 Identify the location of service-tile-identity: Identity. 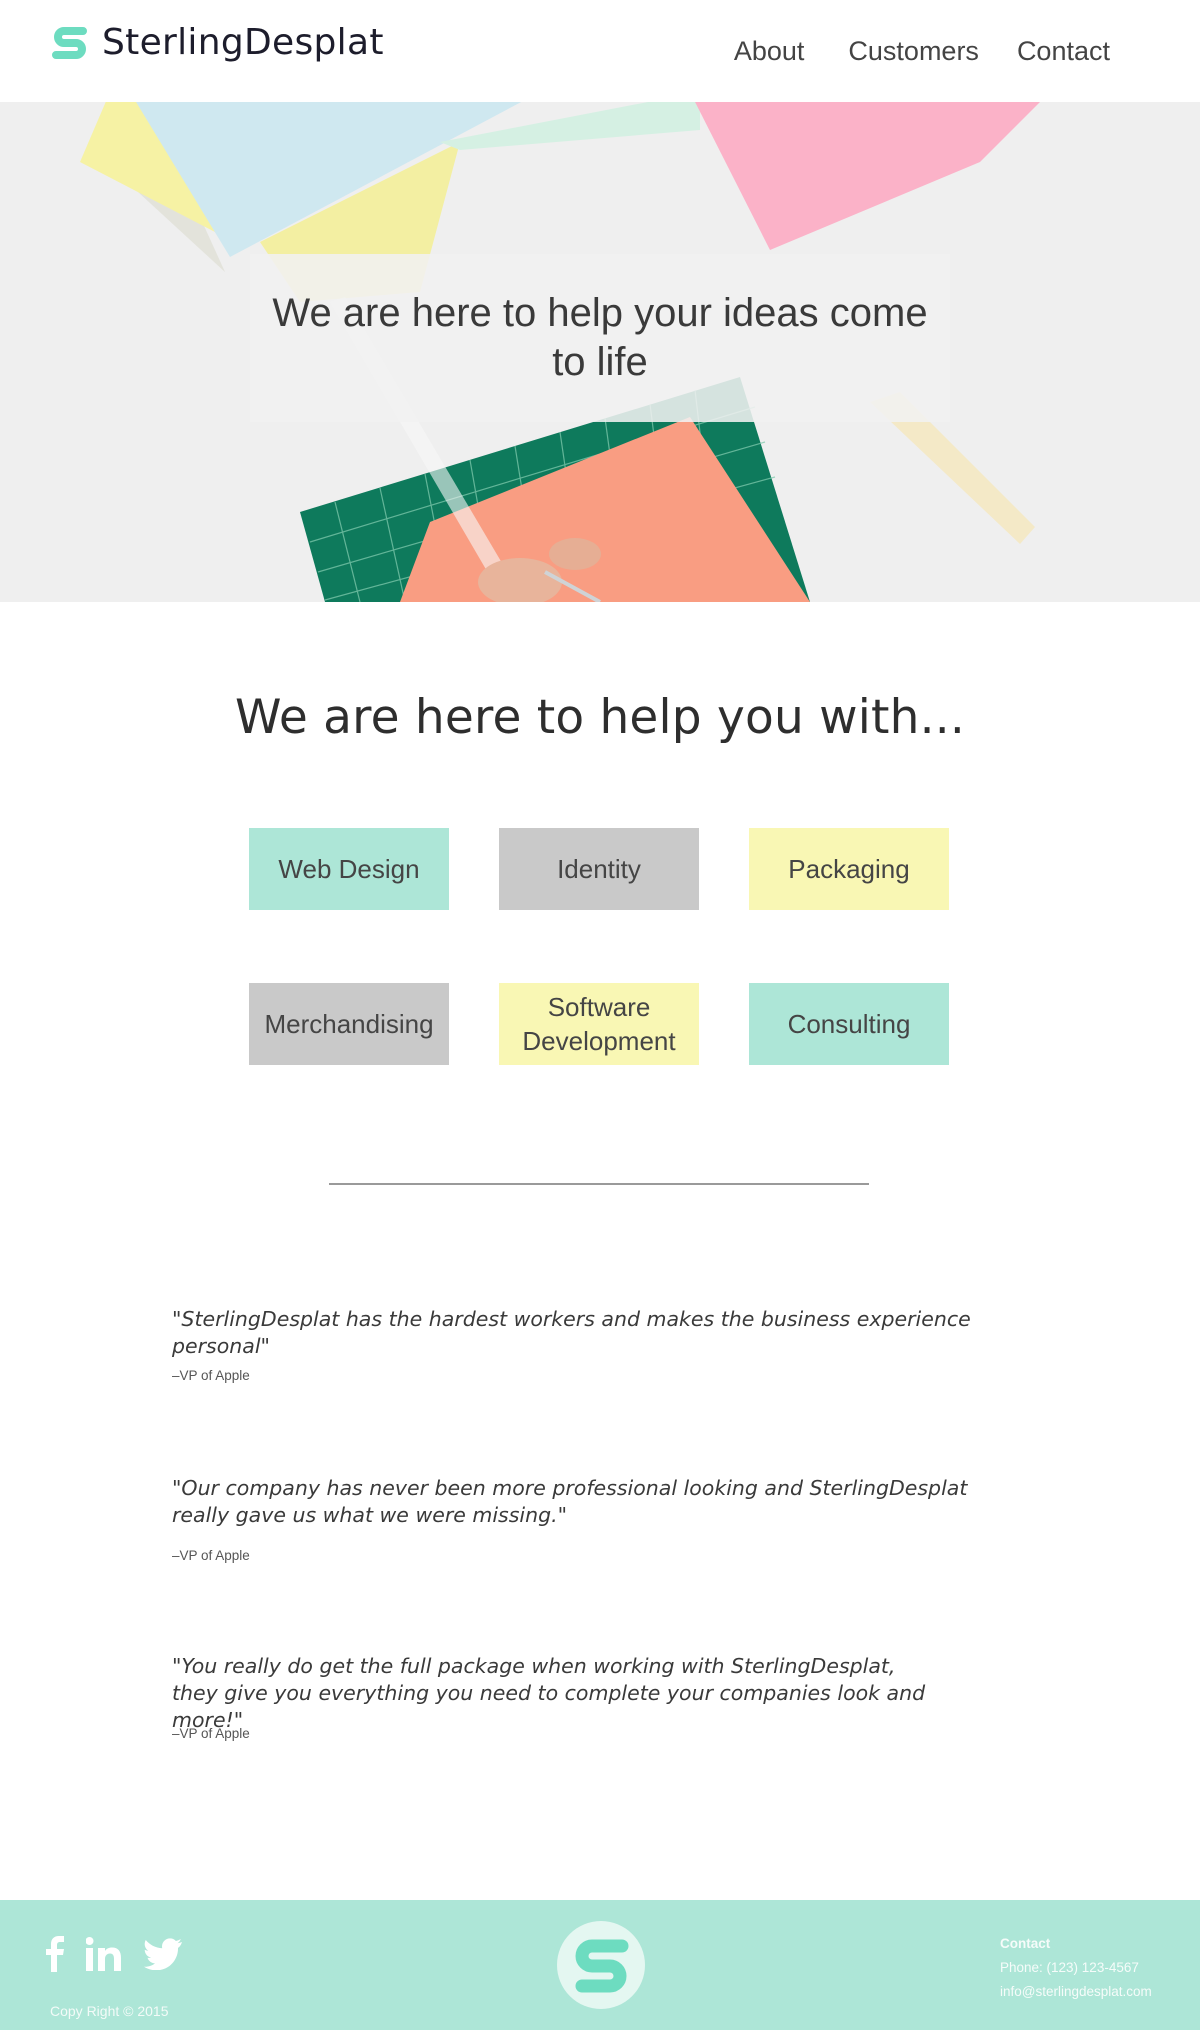
(599, 869).